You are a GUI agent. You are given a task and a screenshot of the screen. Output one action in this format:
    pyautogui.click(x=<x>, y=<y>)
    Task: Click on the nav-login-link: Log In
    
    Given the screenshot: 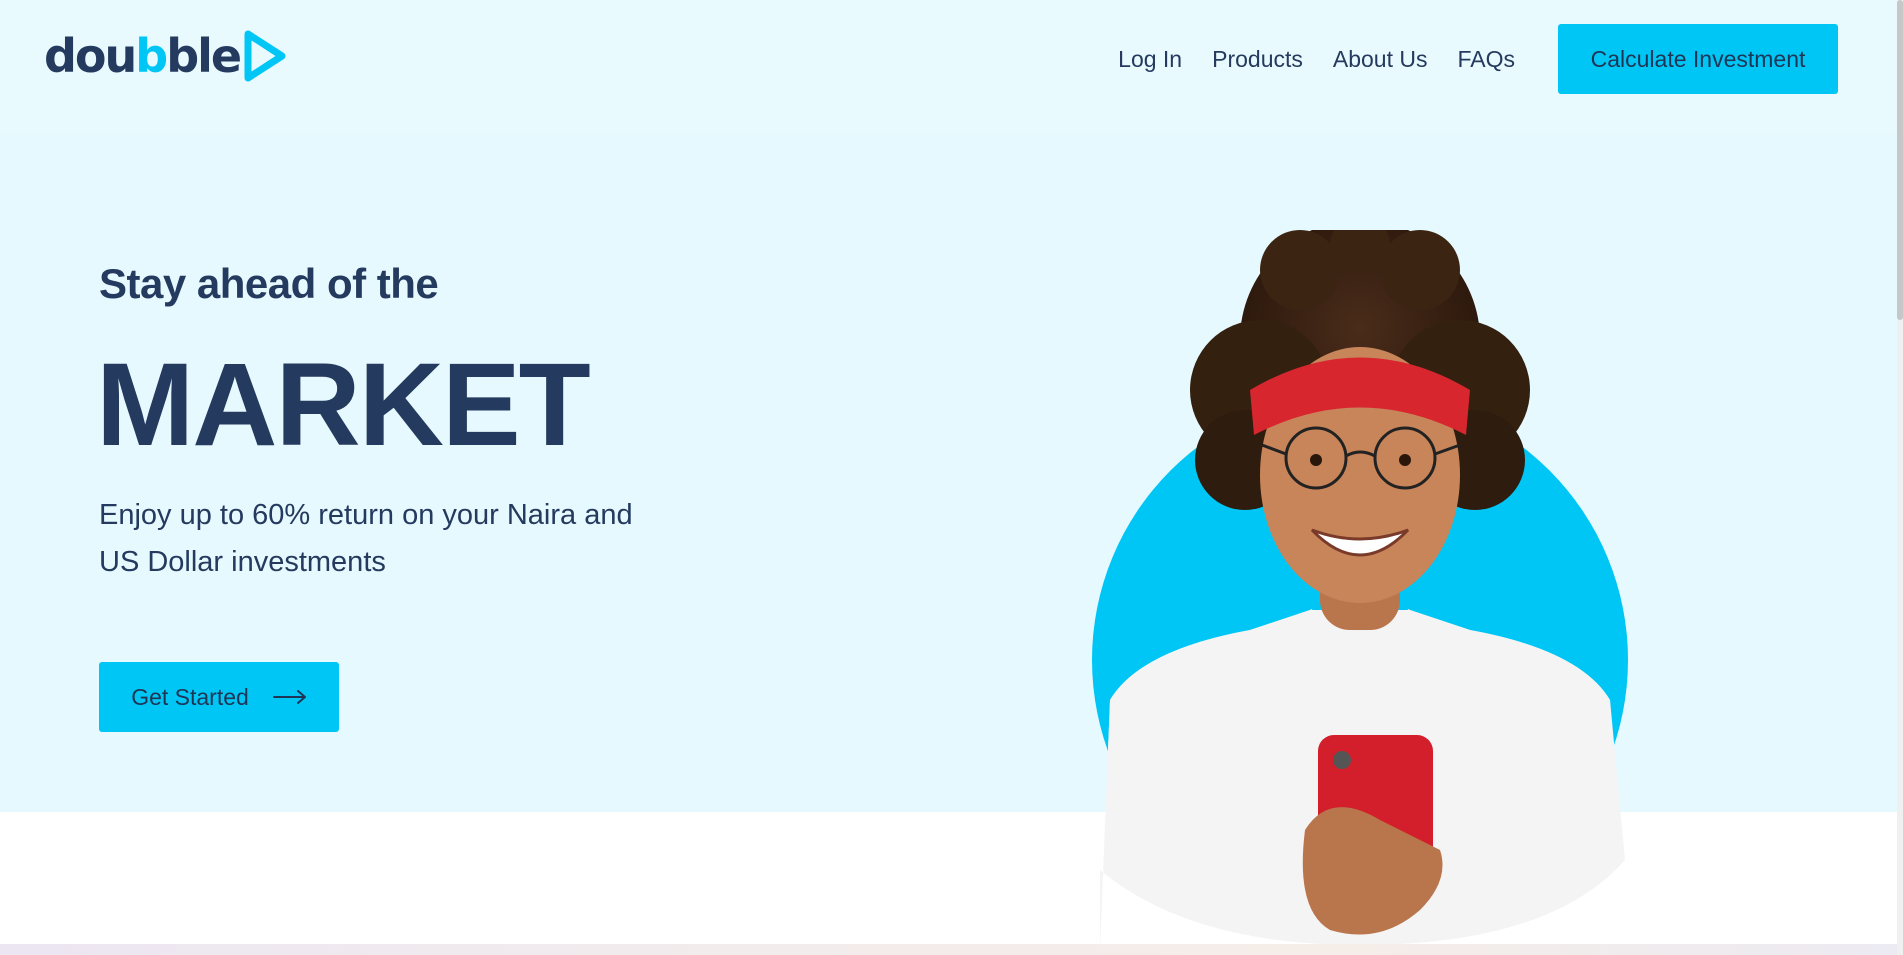 What is the action you would take?
    pyautogui.click(x=1150, y=59)
    